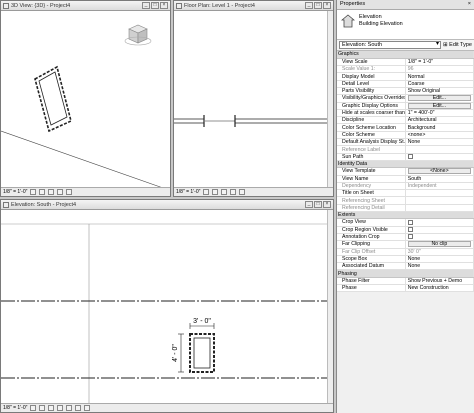 The height and width of the screenshot is (413, 474). What do you see at coordinates (405, 208) in the screenshot?
I see `property-row: Referencing Detail` at bounding box center [405, 208].